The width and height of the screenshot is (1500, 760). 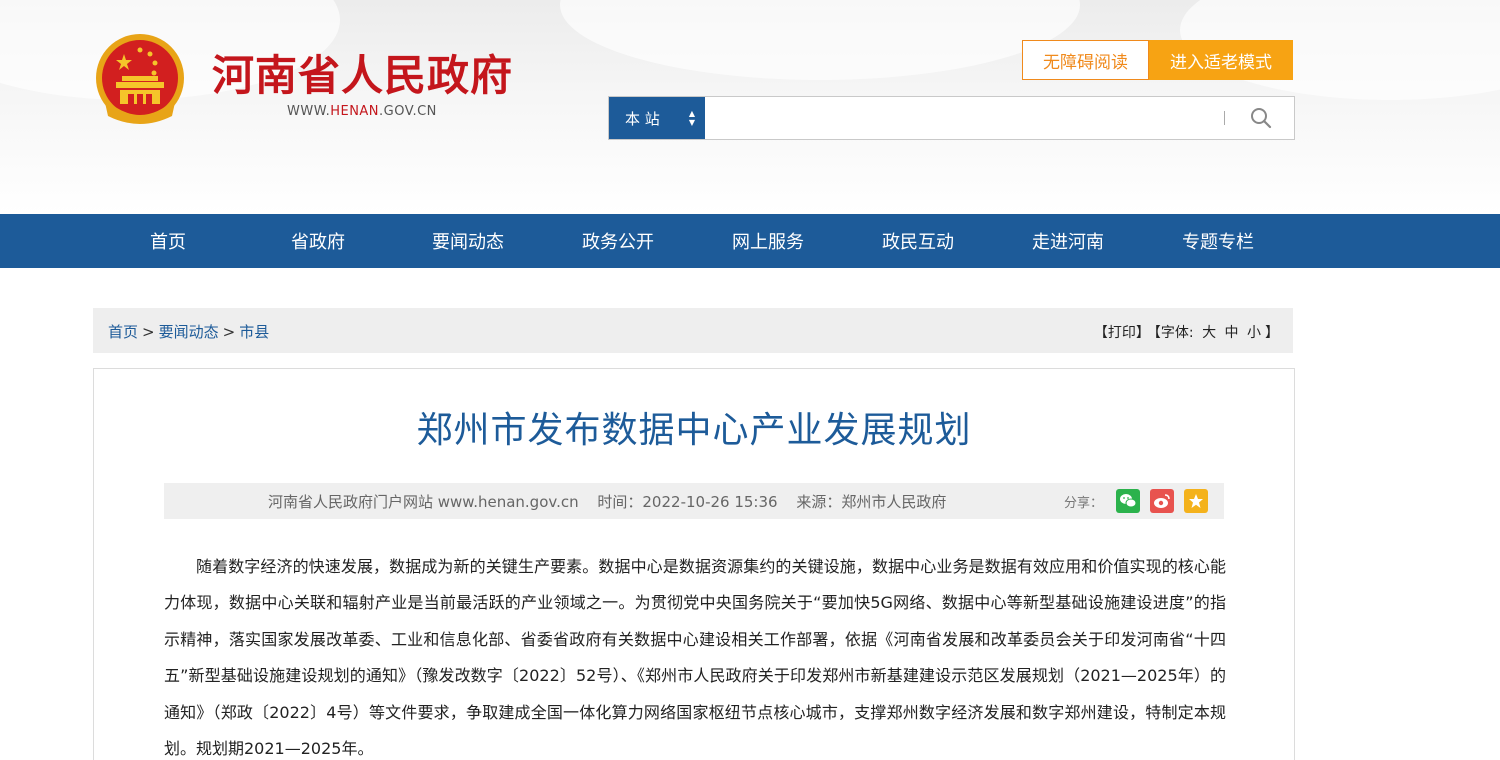 What do you see at coordinates (694, 430) in the screenshot?
I see `article-title: 郑州市发布数据中心产业发展规划` at bounding box center [694, 430].